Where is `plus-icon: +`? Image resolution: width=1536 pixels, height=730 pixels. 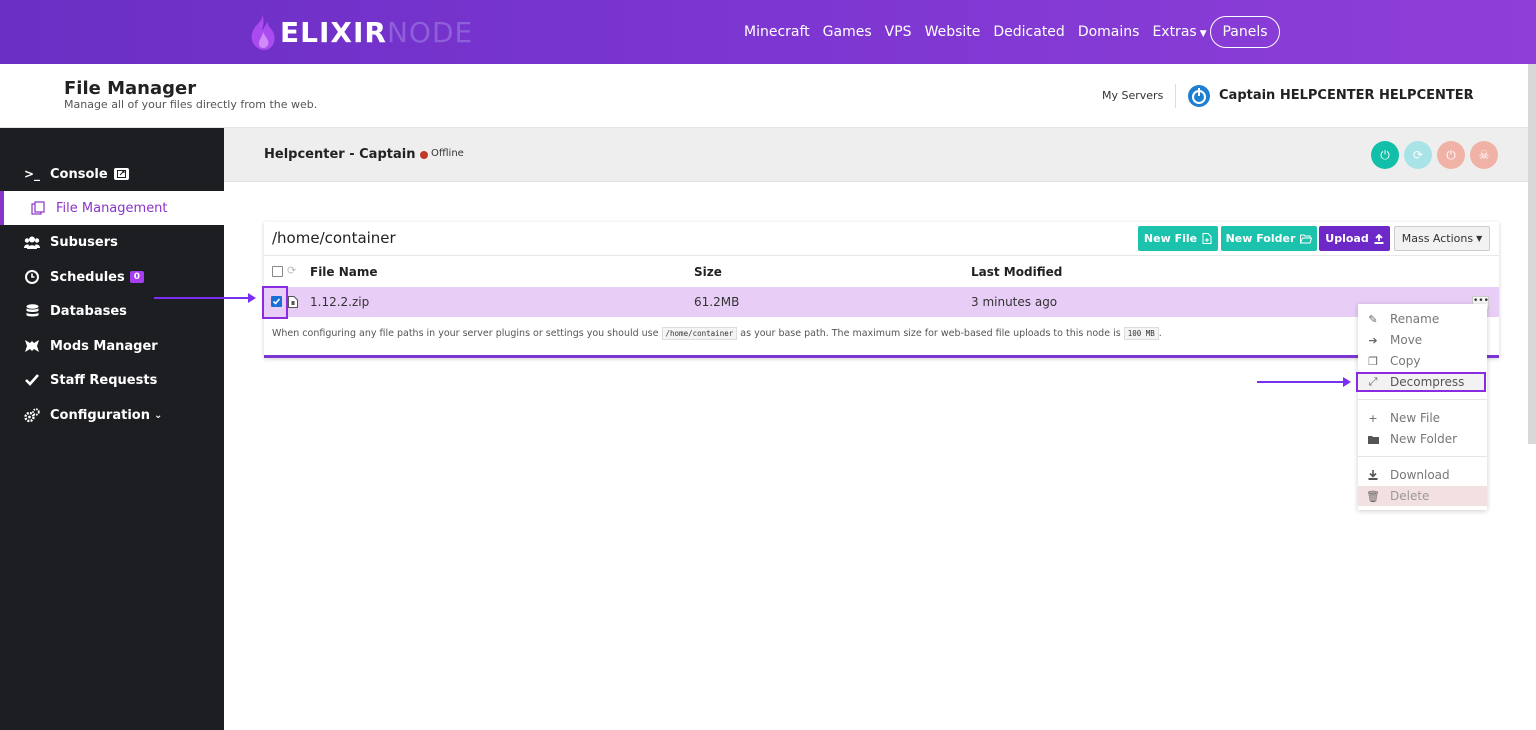 plus-icon: + is located at coordinates (1373, 418).